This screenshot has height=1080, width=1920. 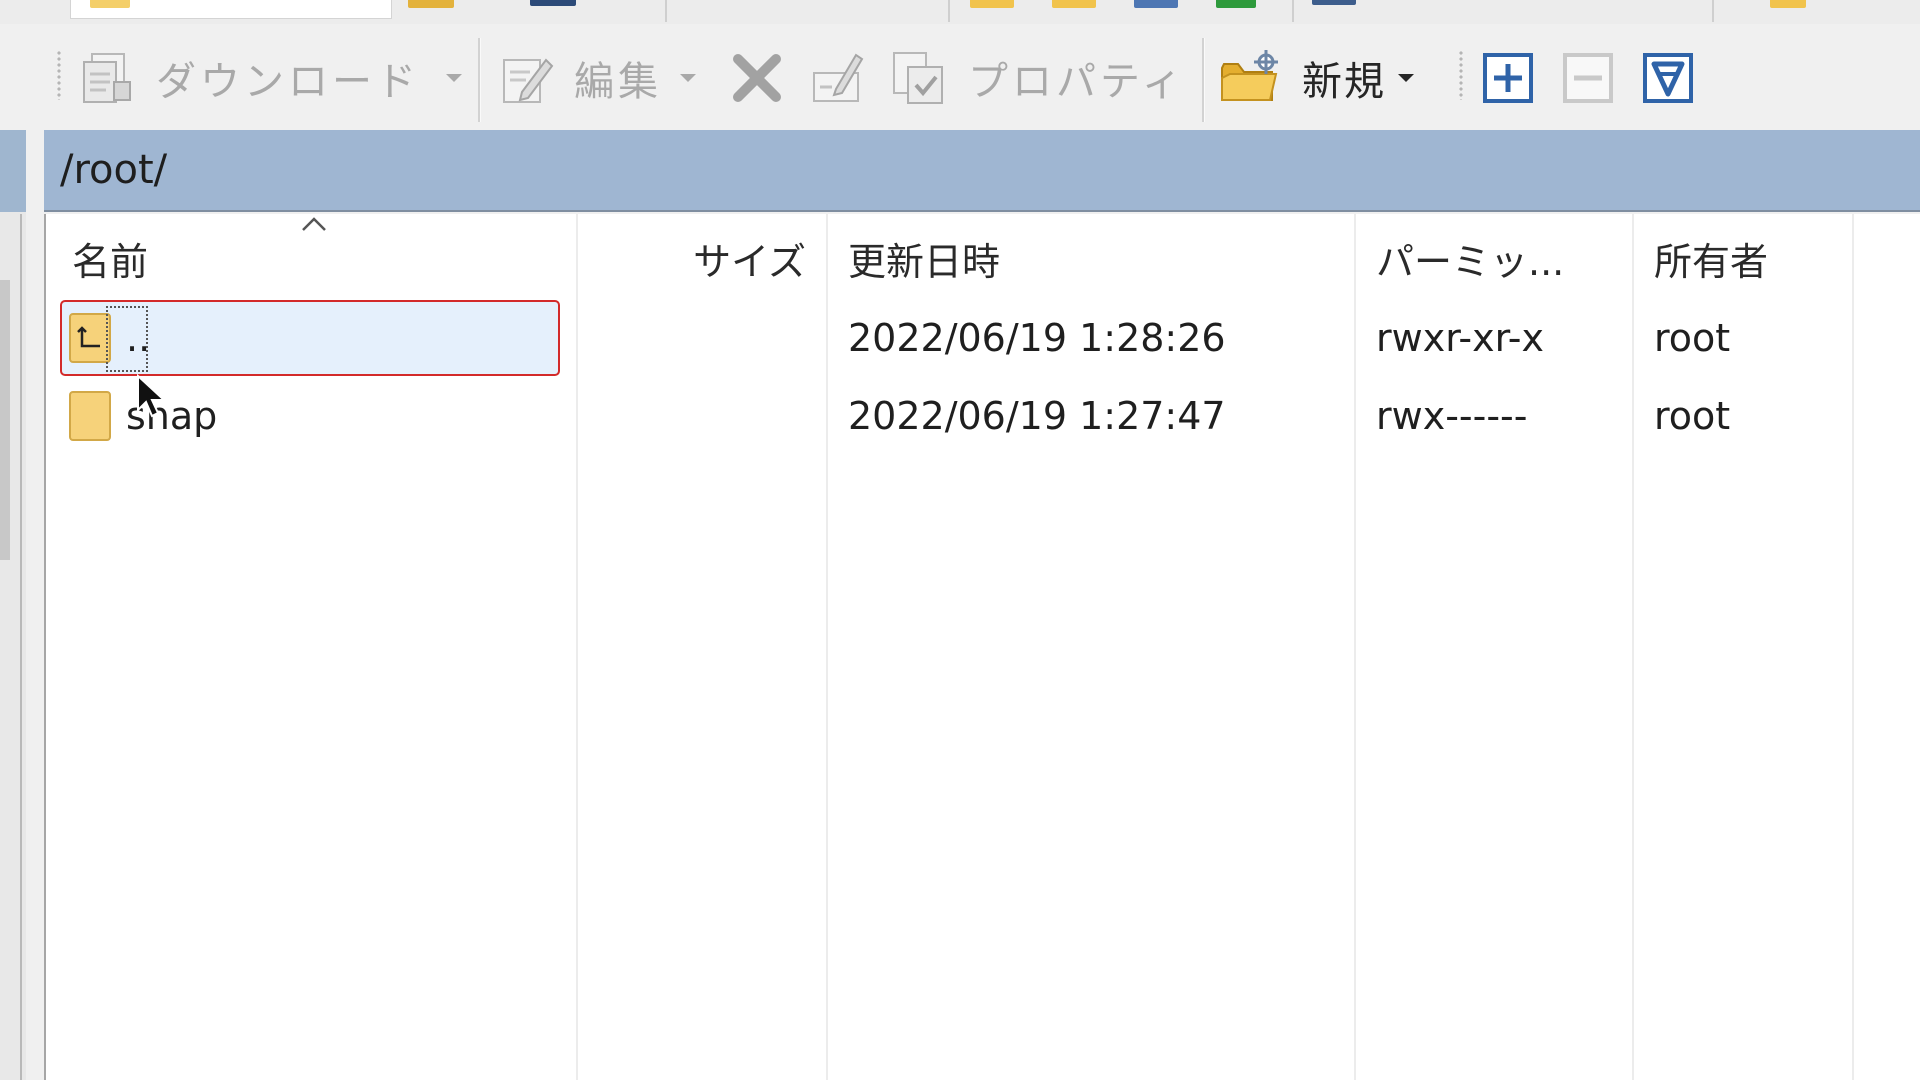 What do you see at coordinates (1406, 78) in the screenshot?
I see `new-dropdown-caret` at bounding box center [1406, 78].